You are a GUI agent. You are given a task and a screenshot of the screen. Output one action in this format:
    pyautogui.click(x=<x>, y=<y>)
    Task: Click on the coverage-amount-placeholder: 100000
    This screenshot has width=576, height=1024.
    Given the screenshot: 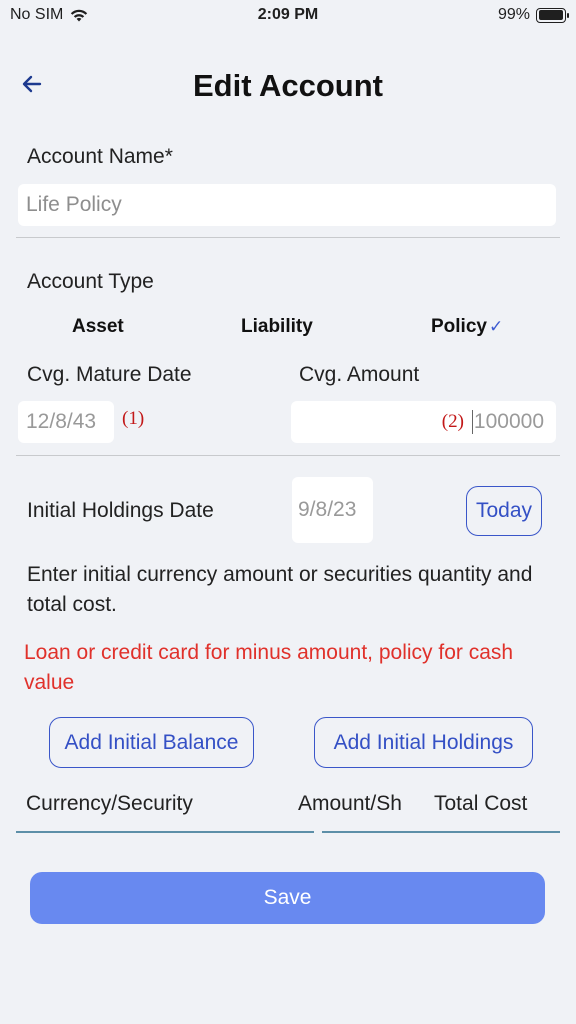 What is the action you would take?
    pyautogui.click(x=508, y=421)
    